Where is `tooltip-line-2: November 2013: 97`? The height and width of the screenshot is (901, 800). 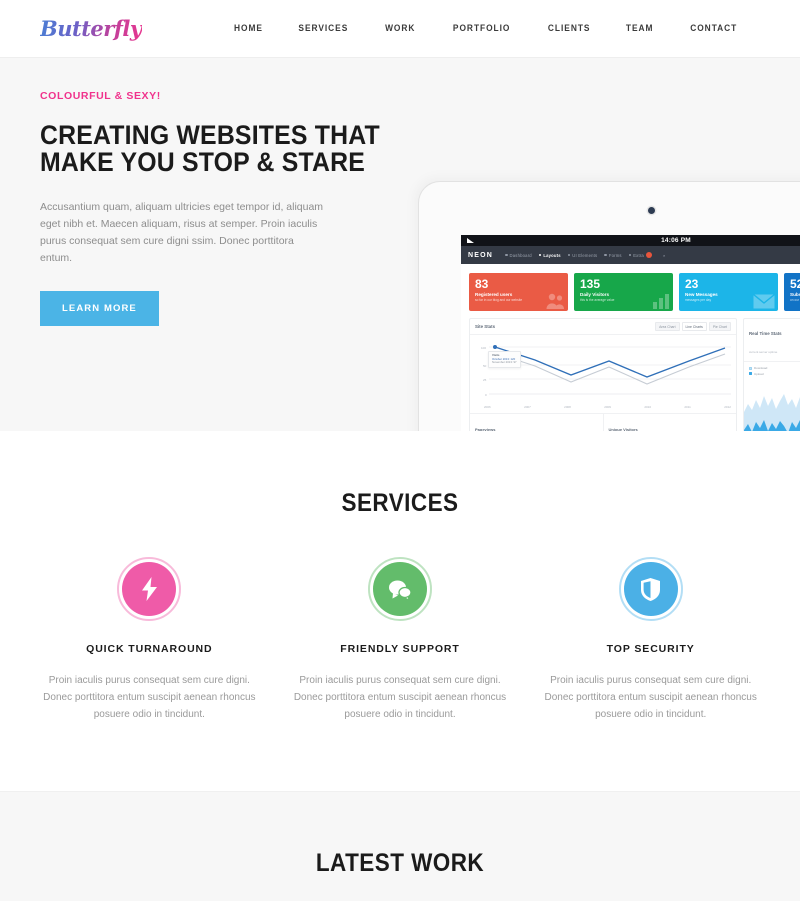
tooltip-line-2: November 2013: 97 is located at coordinates (504, 362).